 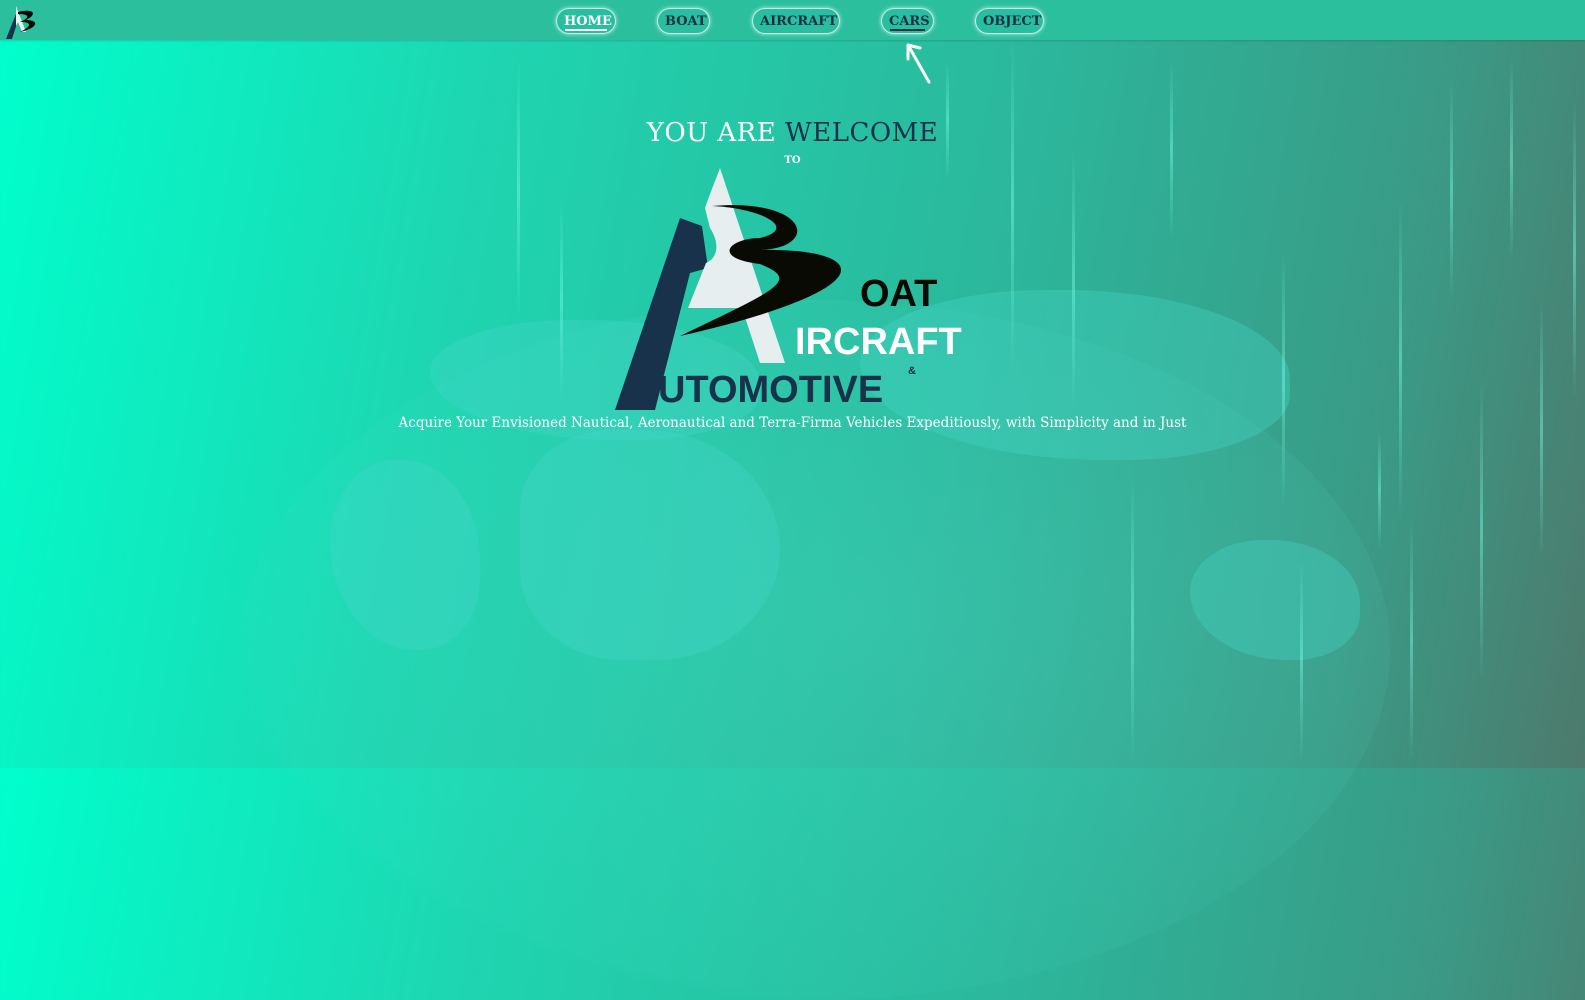 What do you see at coordinates (912, 371) in the screenshot?
I see `logo-ampersand: &` at bounding box center [912, 371].